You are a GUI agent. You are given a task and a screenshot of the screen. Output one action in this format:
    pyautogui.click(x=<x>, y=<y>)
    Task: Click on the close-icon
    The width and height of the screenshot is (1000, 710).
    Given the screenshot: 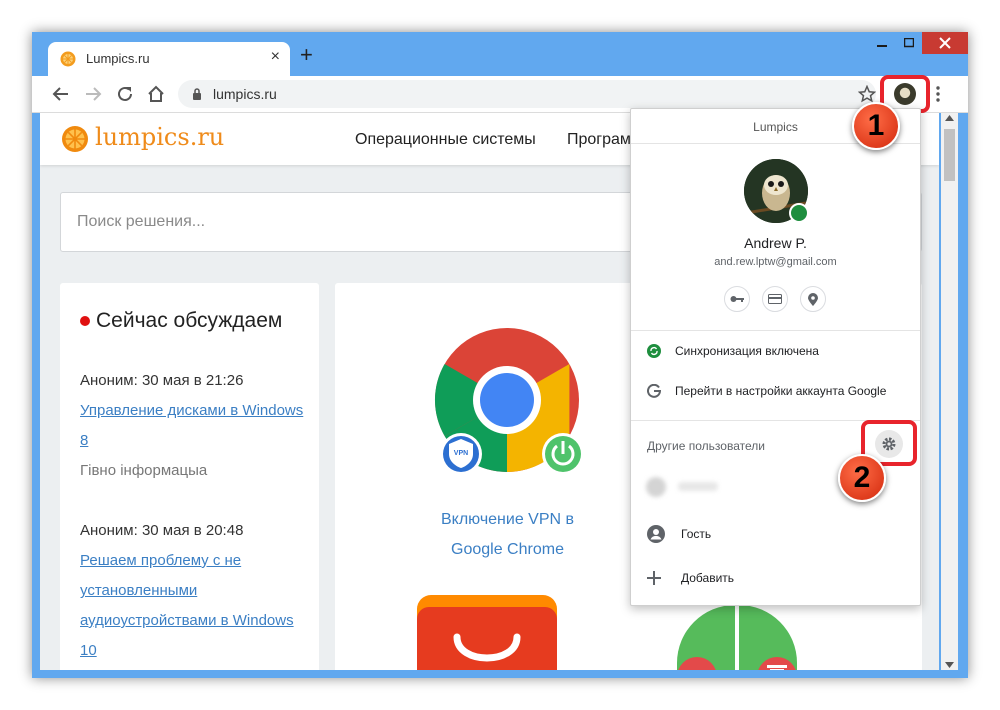 What is the action you would take?
    pyautogui.click(x=945, y=43)
    